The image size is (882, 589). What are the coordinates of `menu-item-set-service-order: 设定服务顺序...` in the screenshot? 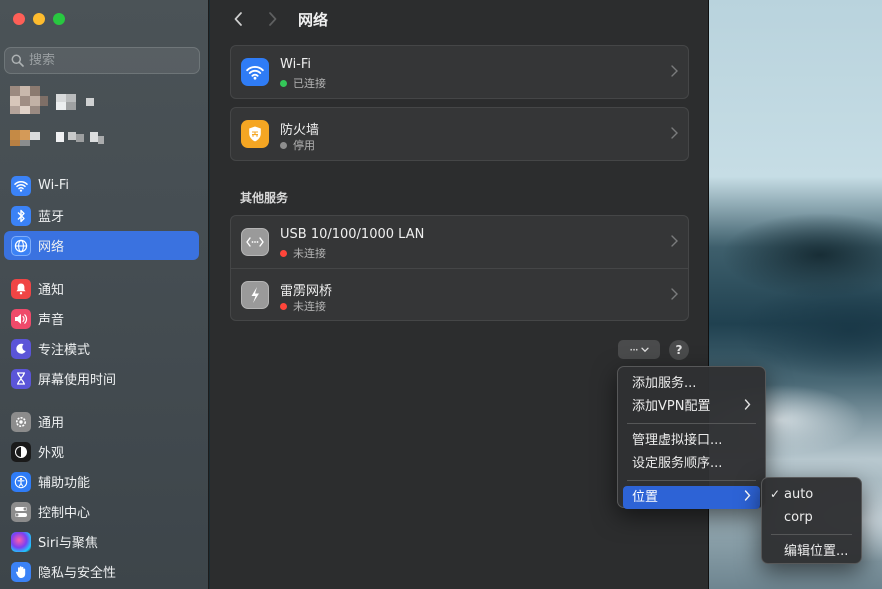 It's located at (691, 463).